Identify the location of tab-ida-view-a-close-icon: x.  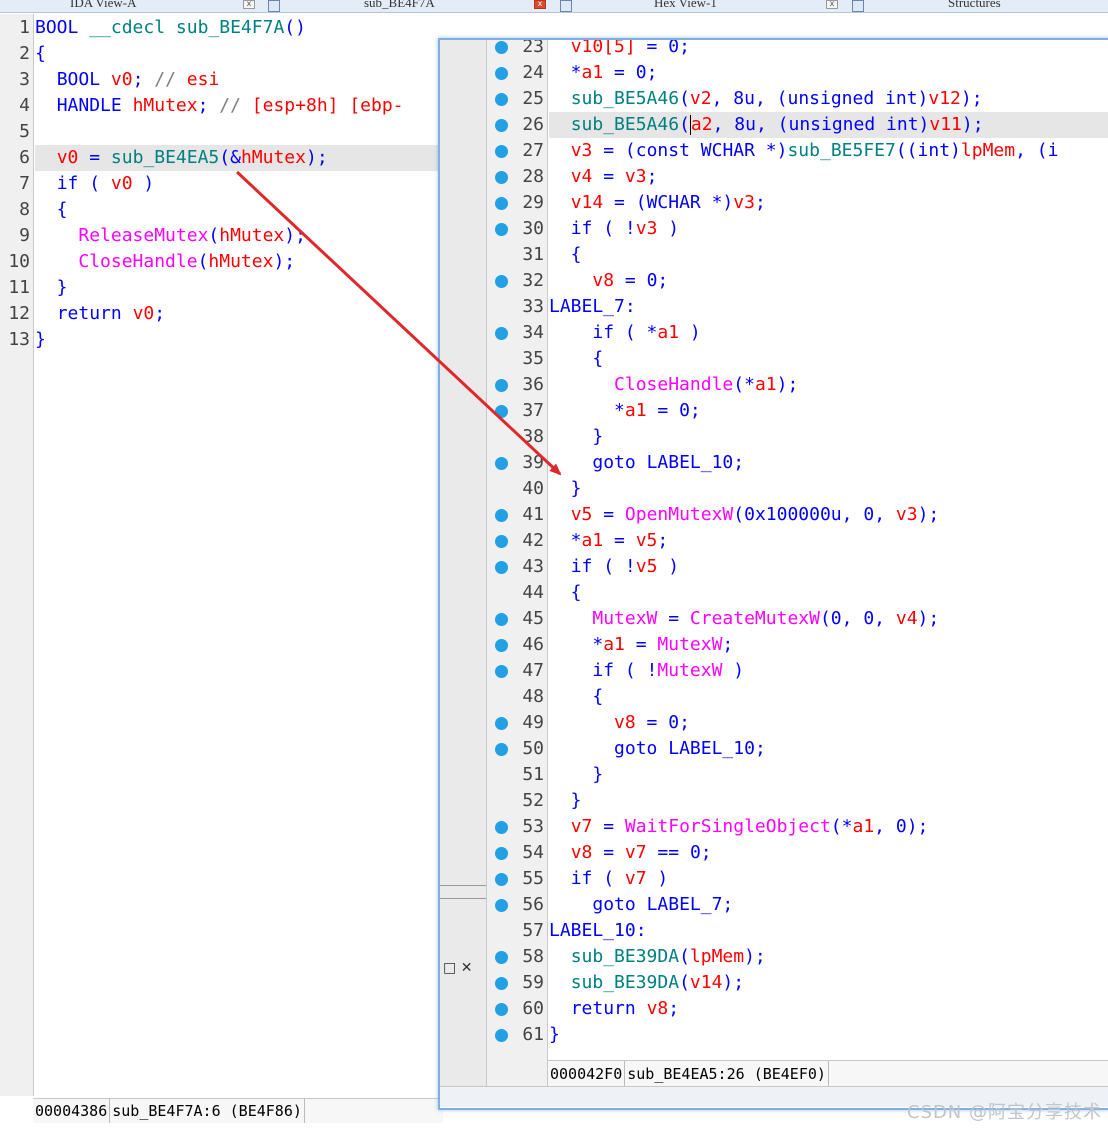
(249, 4).